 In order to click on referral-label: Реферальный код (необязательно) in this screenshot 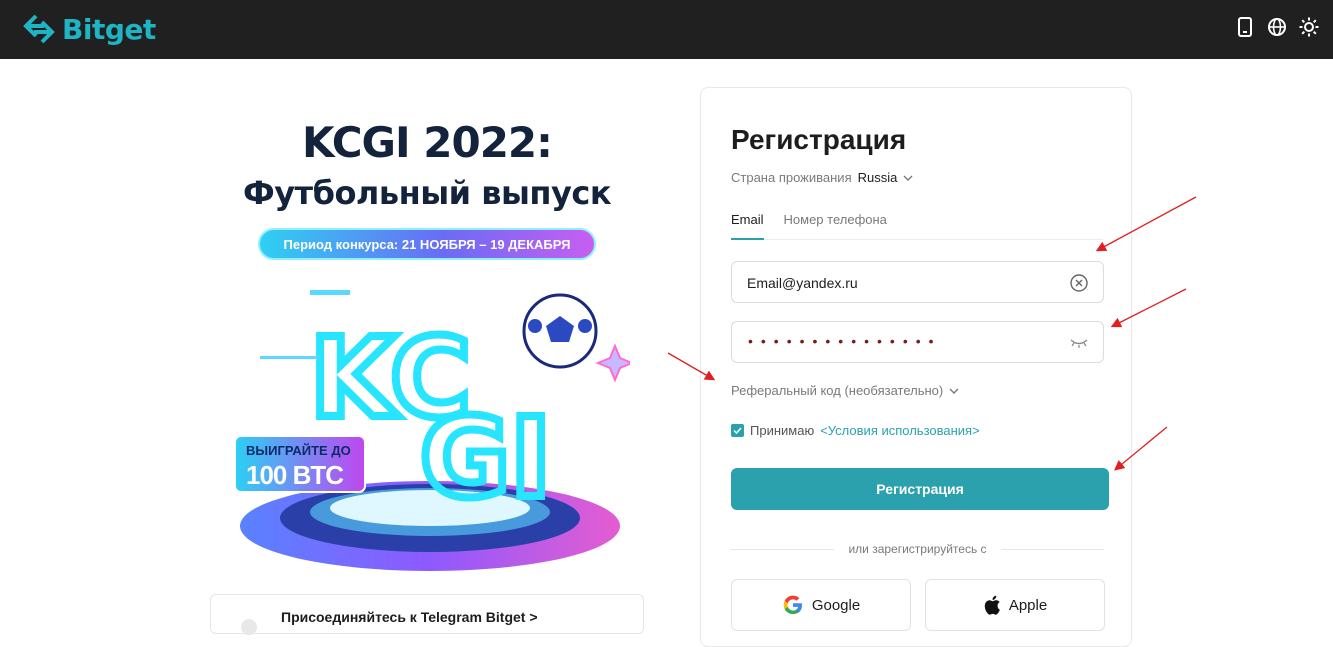, I will do `click(837, 390)`.